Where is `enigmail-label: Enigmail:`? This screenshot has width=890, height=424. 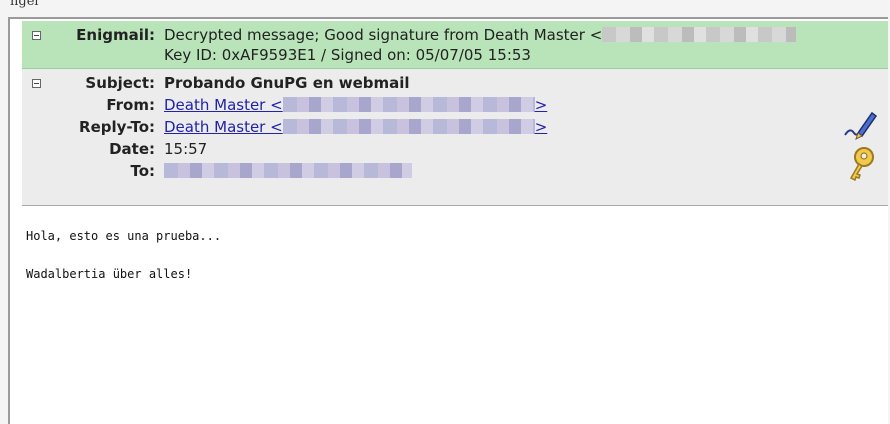
enigmail-label: Enigmail: is located at coordinates (115, 35).